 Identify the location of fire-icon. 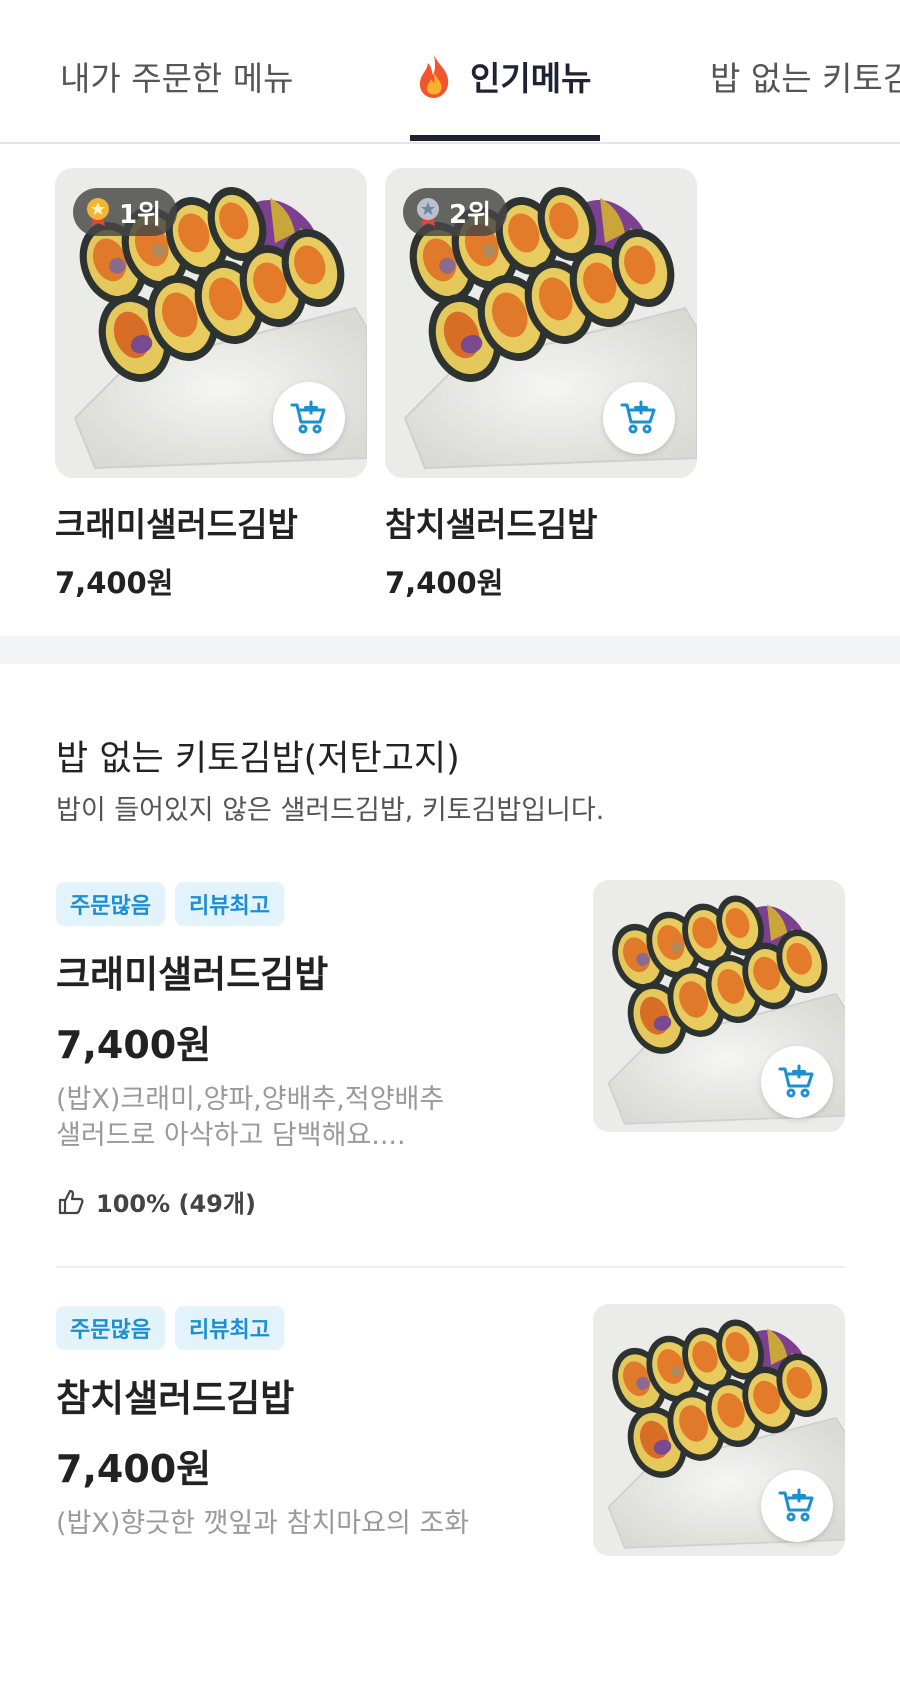
(434, 76).